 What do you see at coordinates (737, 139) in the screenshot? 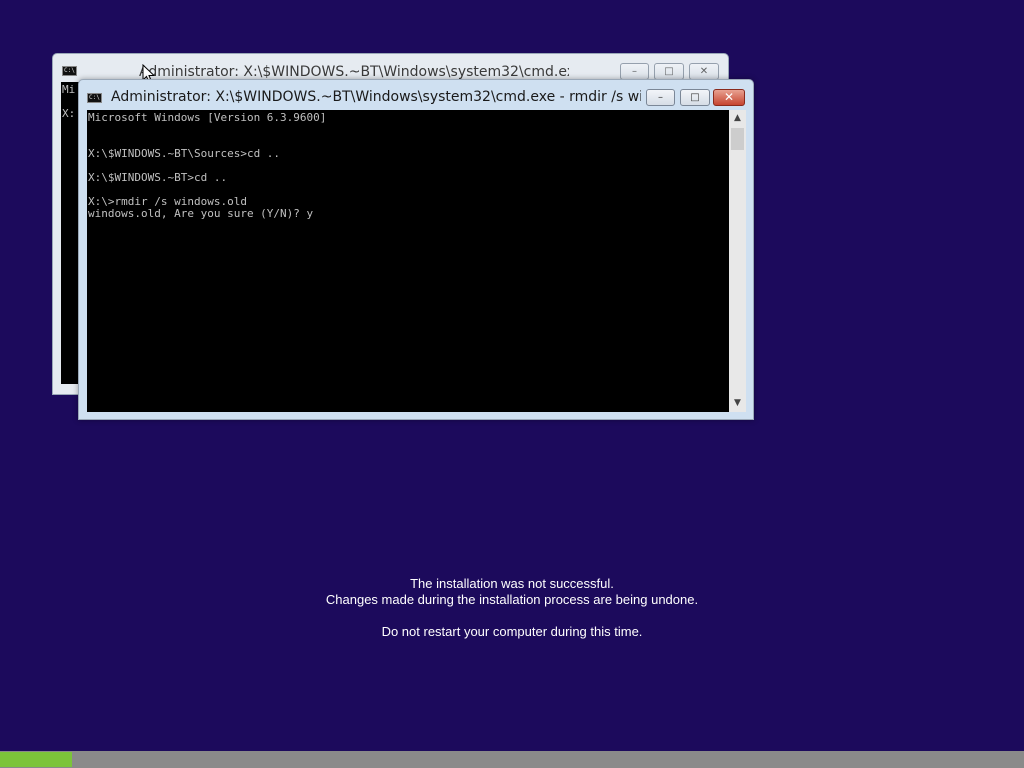
I see `scroll-thumb` at bounding box center [737, 139].